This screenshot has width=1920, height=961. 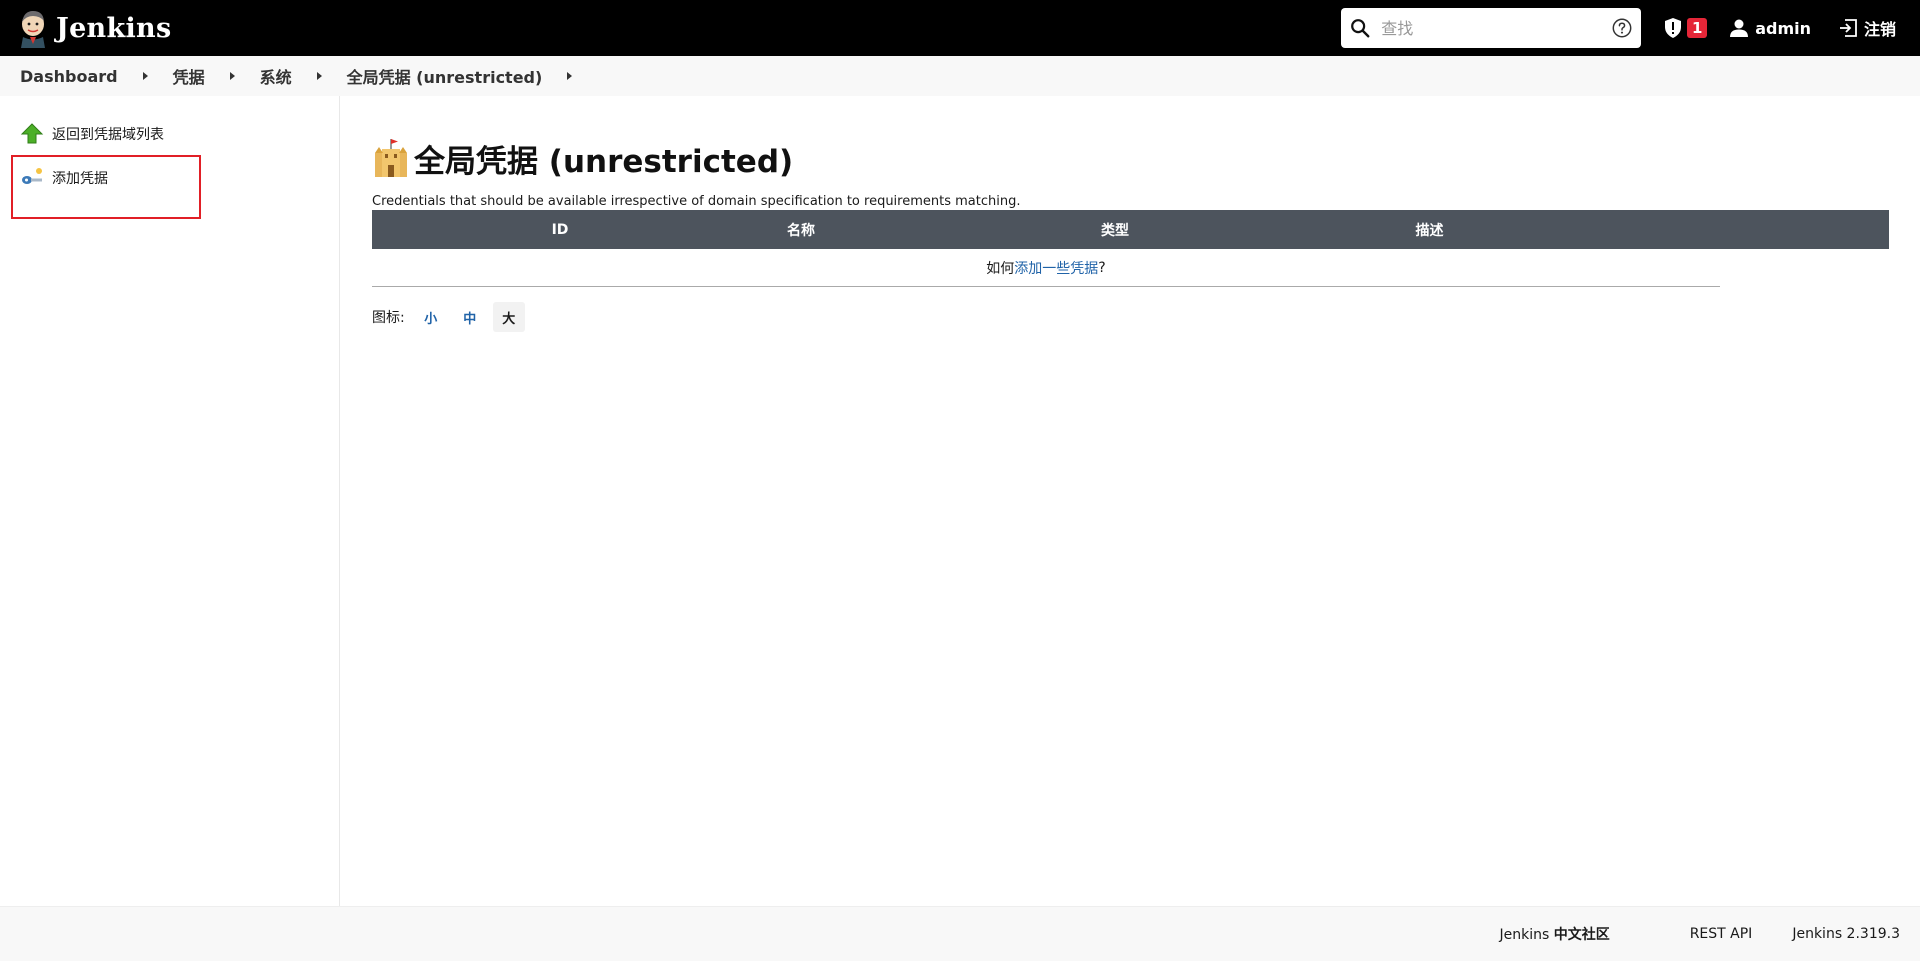 What do you see at coordinates (960, 933) in the screenshot?
I see `page-footer: Jenkins 中文社区 REST API Jenkins 2.319.3` at bounding box center [960, 933].